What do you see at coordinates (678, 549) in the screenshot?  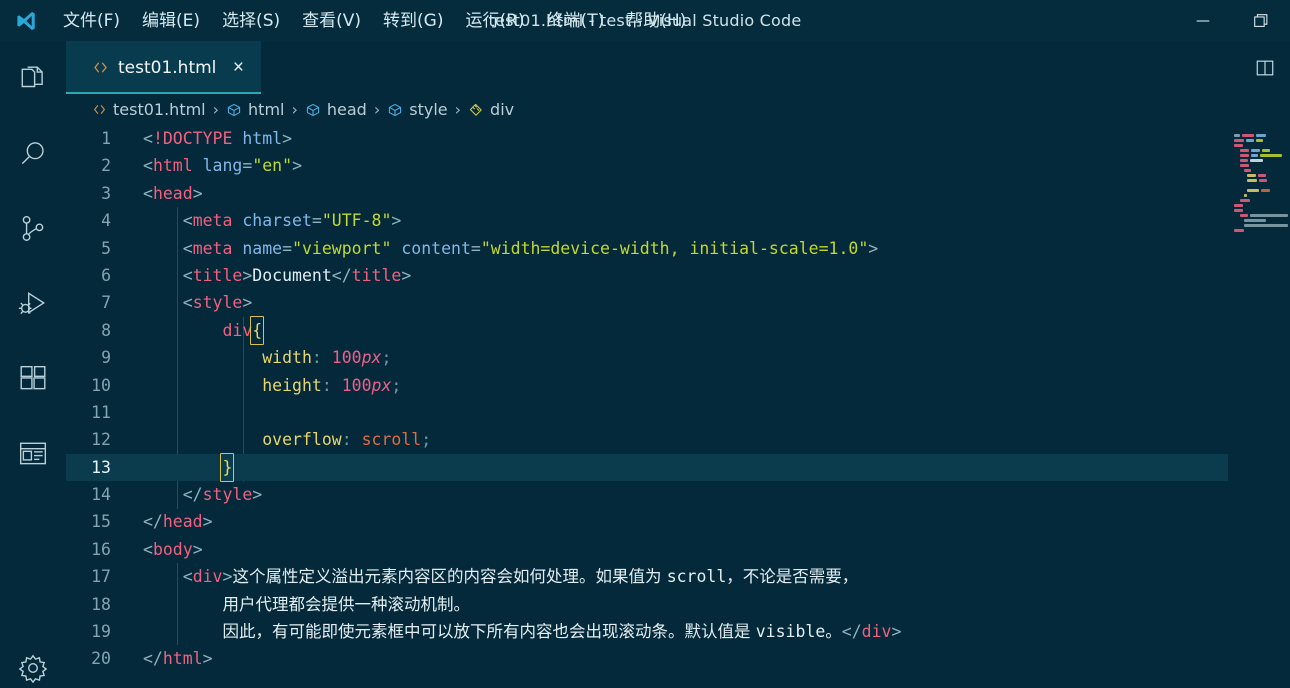 I see `code-line: 16 <body>` at bounding box center [678, 549].